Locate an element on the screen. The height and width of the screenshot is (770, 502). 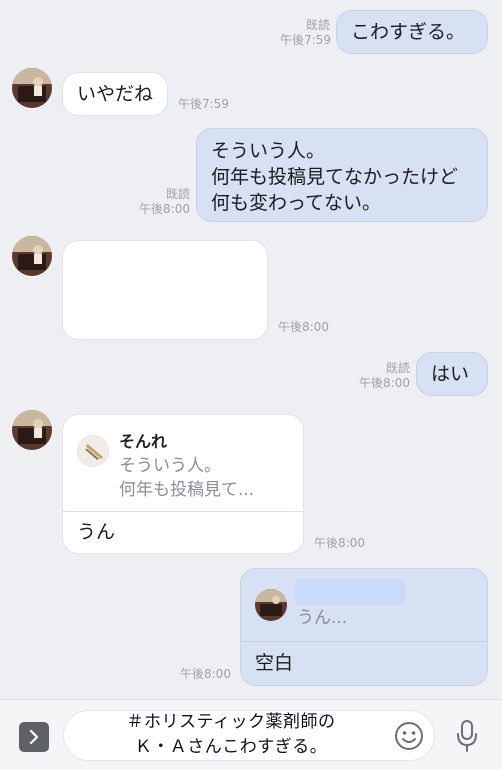
smiley-icon is located at coordinates (409, 736).